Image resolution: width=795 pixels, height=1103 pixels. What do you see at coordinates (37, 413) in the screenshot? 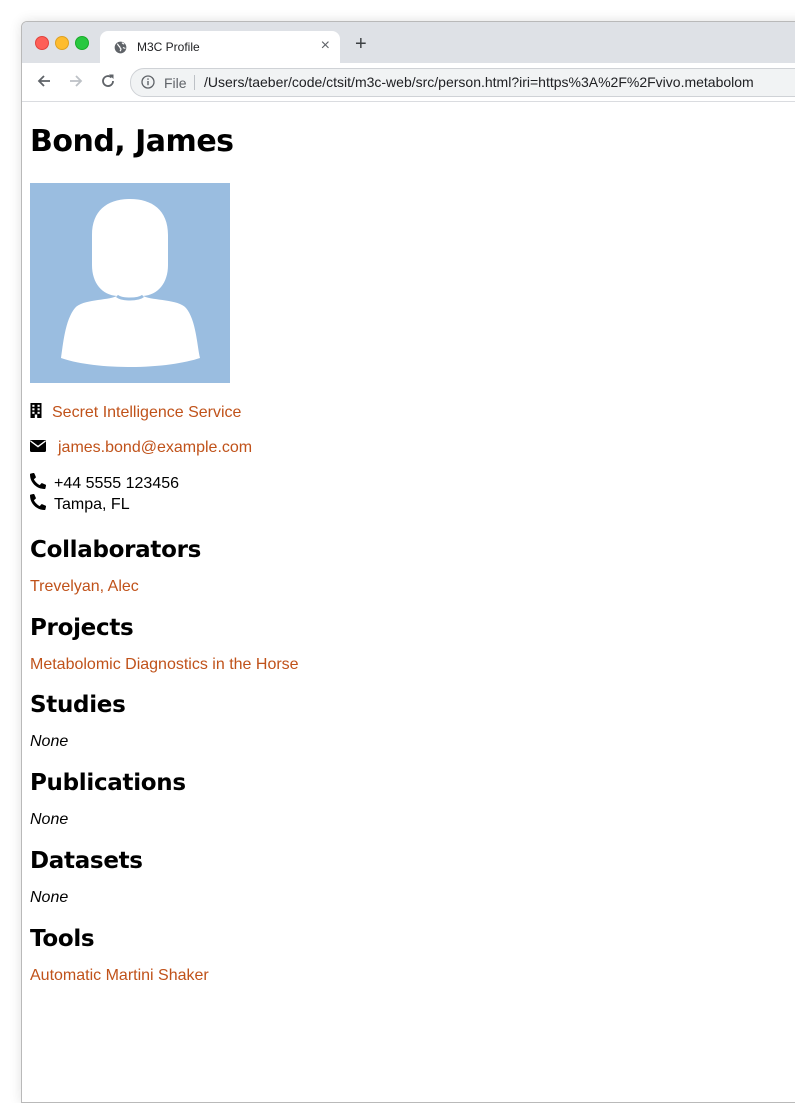
I see `building-icon` at bounding box center [37, 413].